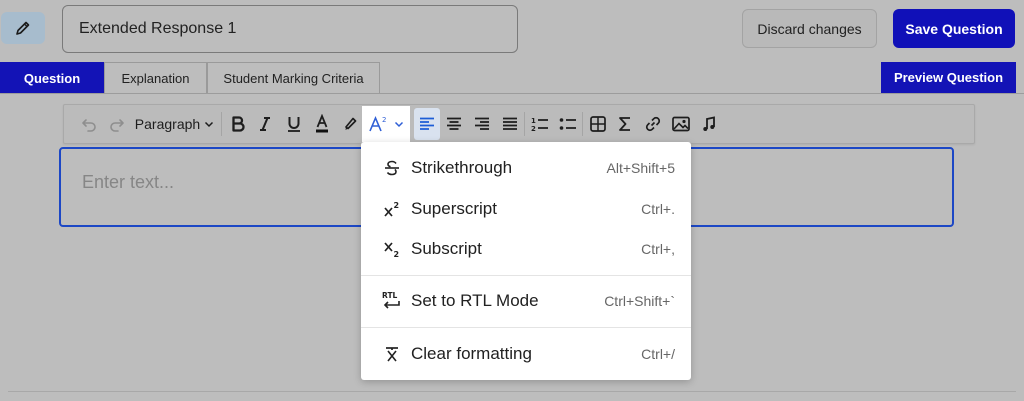 The width and height of the screenshot is (1024, 401). Describe the element at coordinates (155, 77) in the screenshot. I see `tab-explanation: Explanation` at that location.